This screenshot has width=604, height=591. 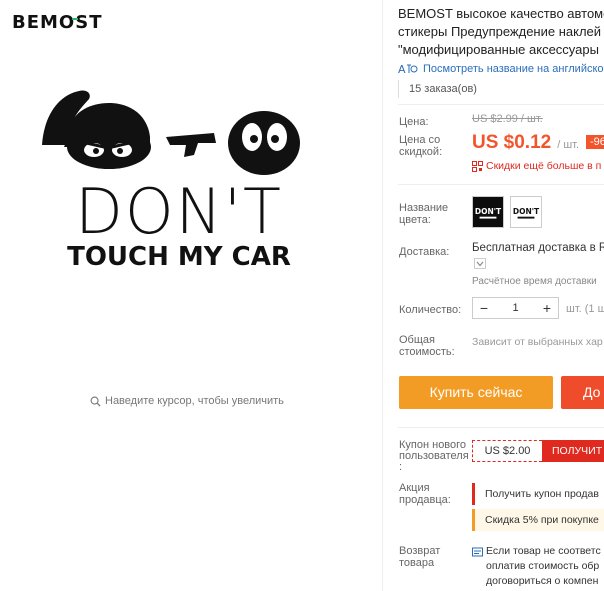 I want to click on sticker-text-dont: DON'T, so click(x=179, y=211).